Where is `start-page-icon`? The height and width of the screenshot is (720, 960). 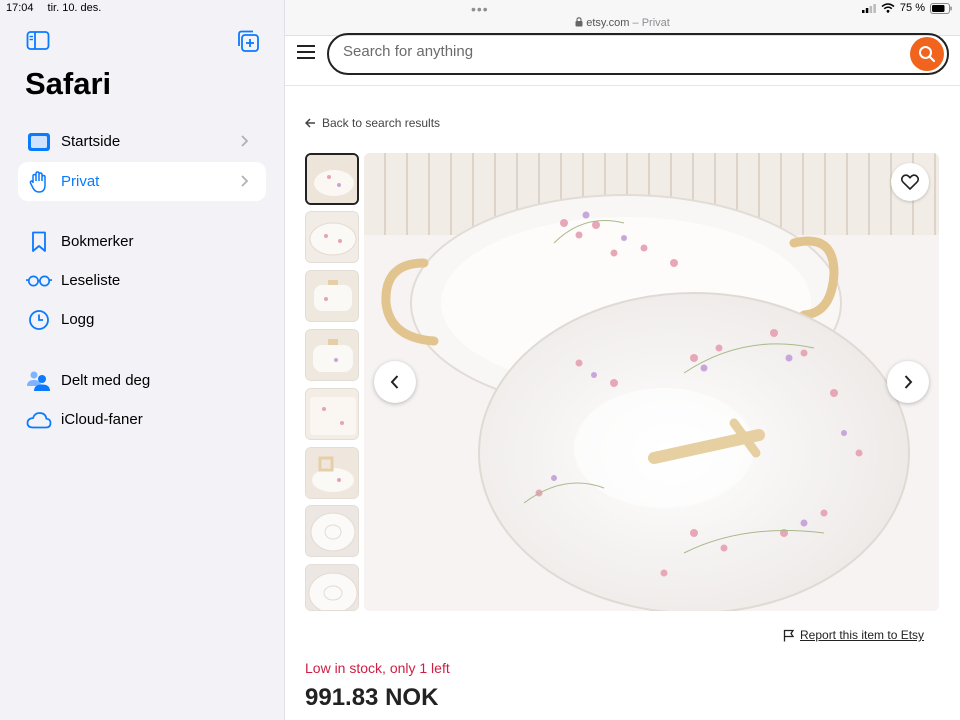
start-page-icon is located at coordinates (39, 142).